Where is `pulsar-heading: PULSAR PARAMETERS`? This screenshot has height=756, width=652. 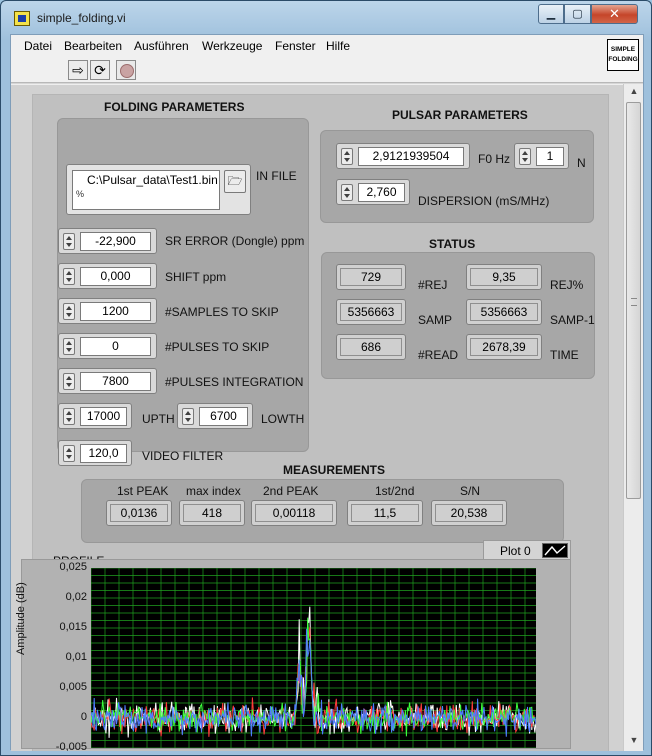
pulsar-heading: PULSAR PARAMETERS is located at coordinates (460, 115).